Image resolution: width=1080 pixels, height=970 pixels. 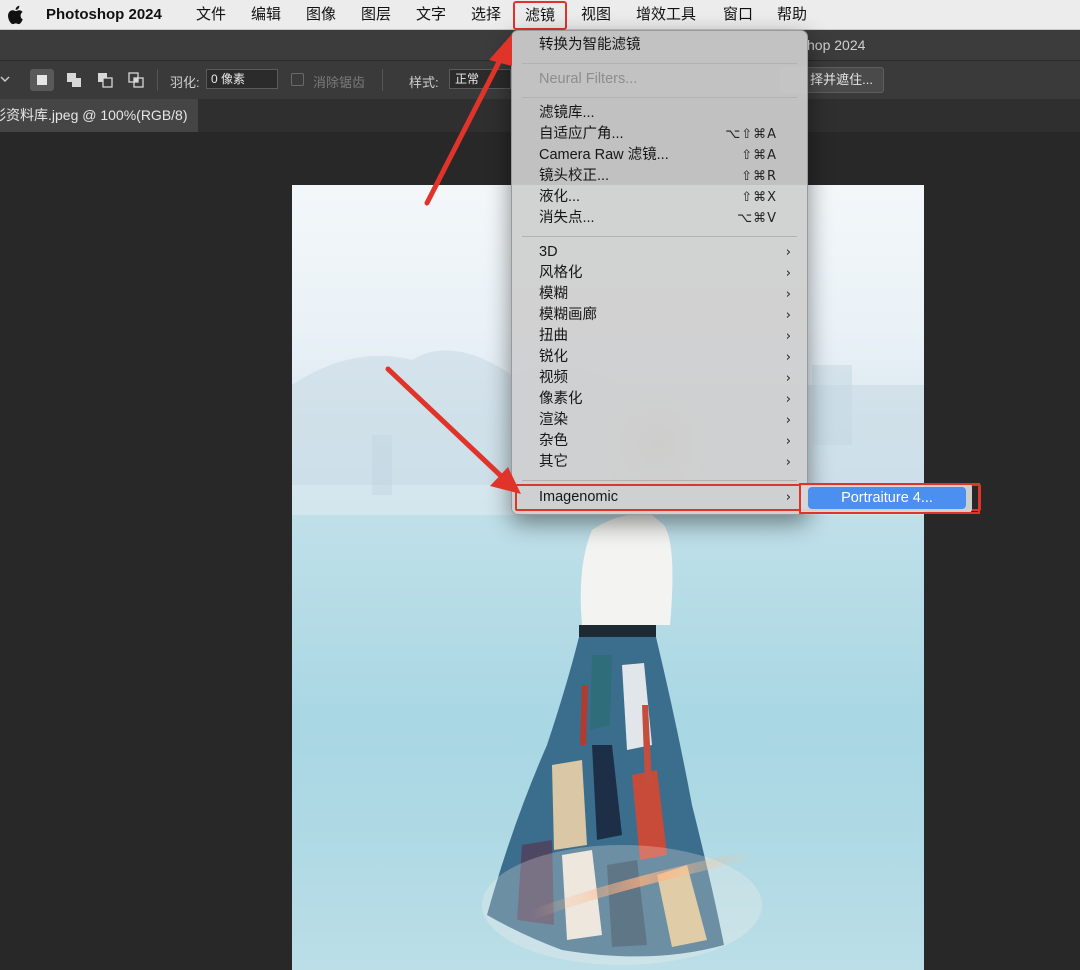 What do you see at coordinates (590, 45) in the screenshot?
I see `menu-item-convert-smart-filter: 转换为智能滤镜` at bounding box center [590, 45].